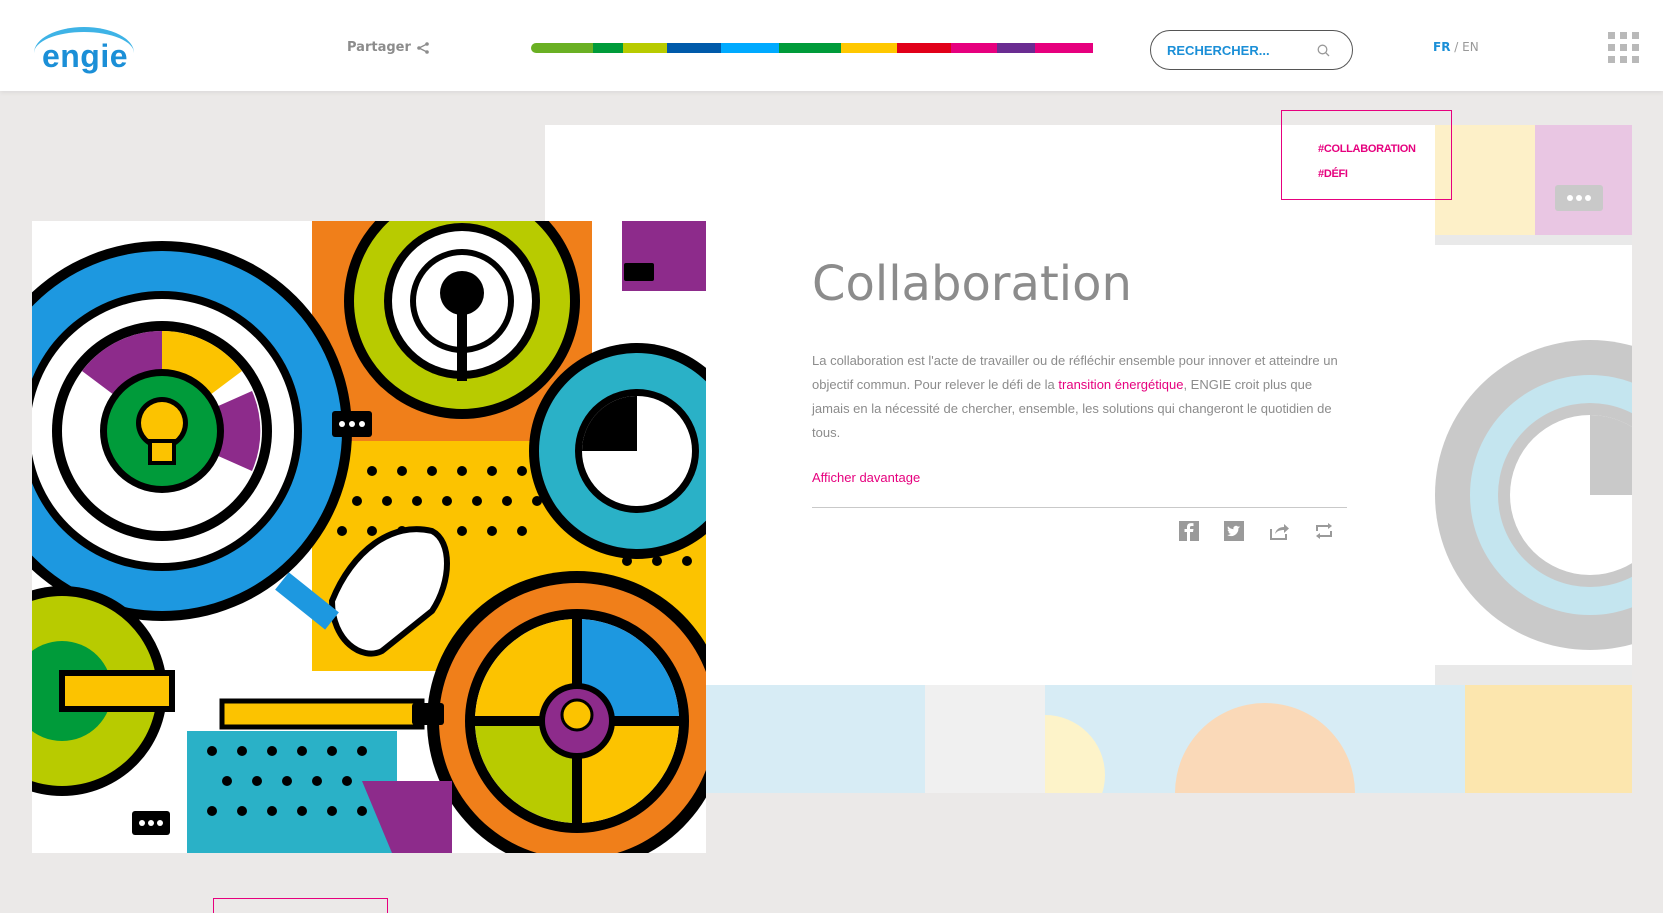 Image resolution: width=1663 pixels, height=913 pixels. I want to click on lang-en: EN, so click(1470, 47).